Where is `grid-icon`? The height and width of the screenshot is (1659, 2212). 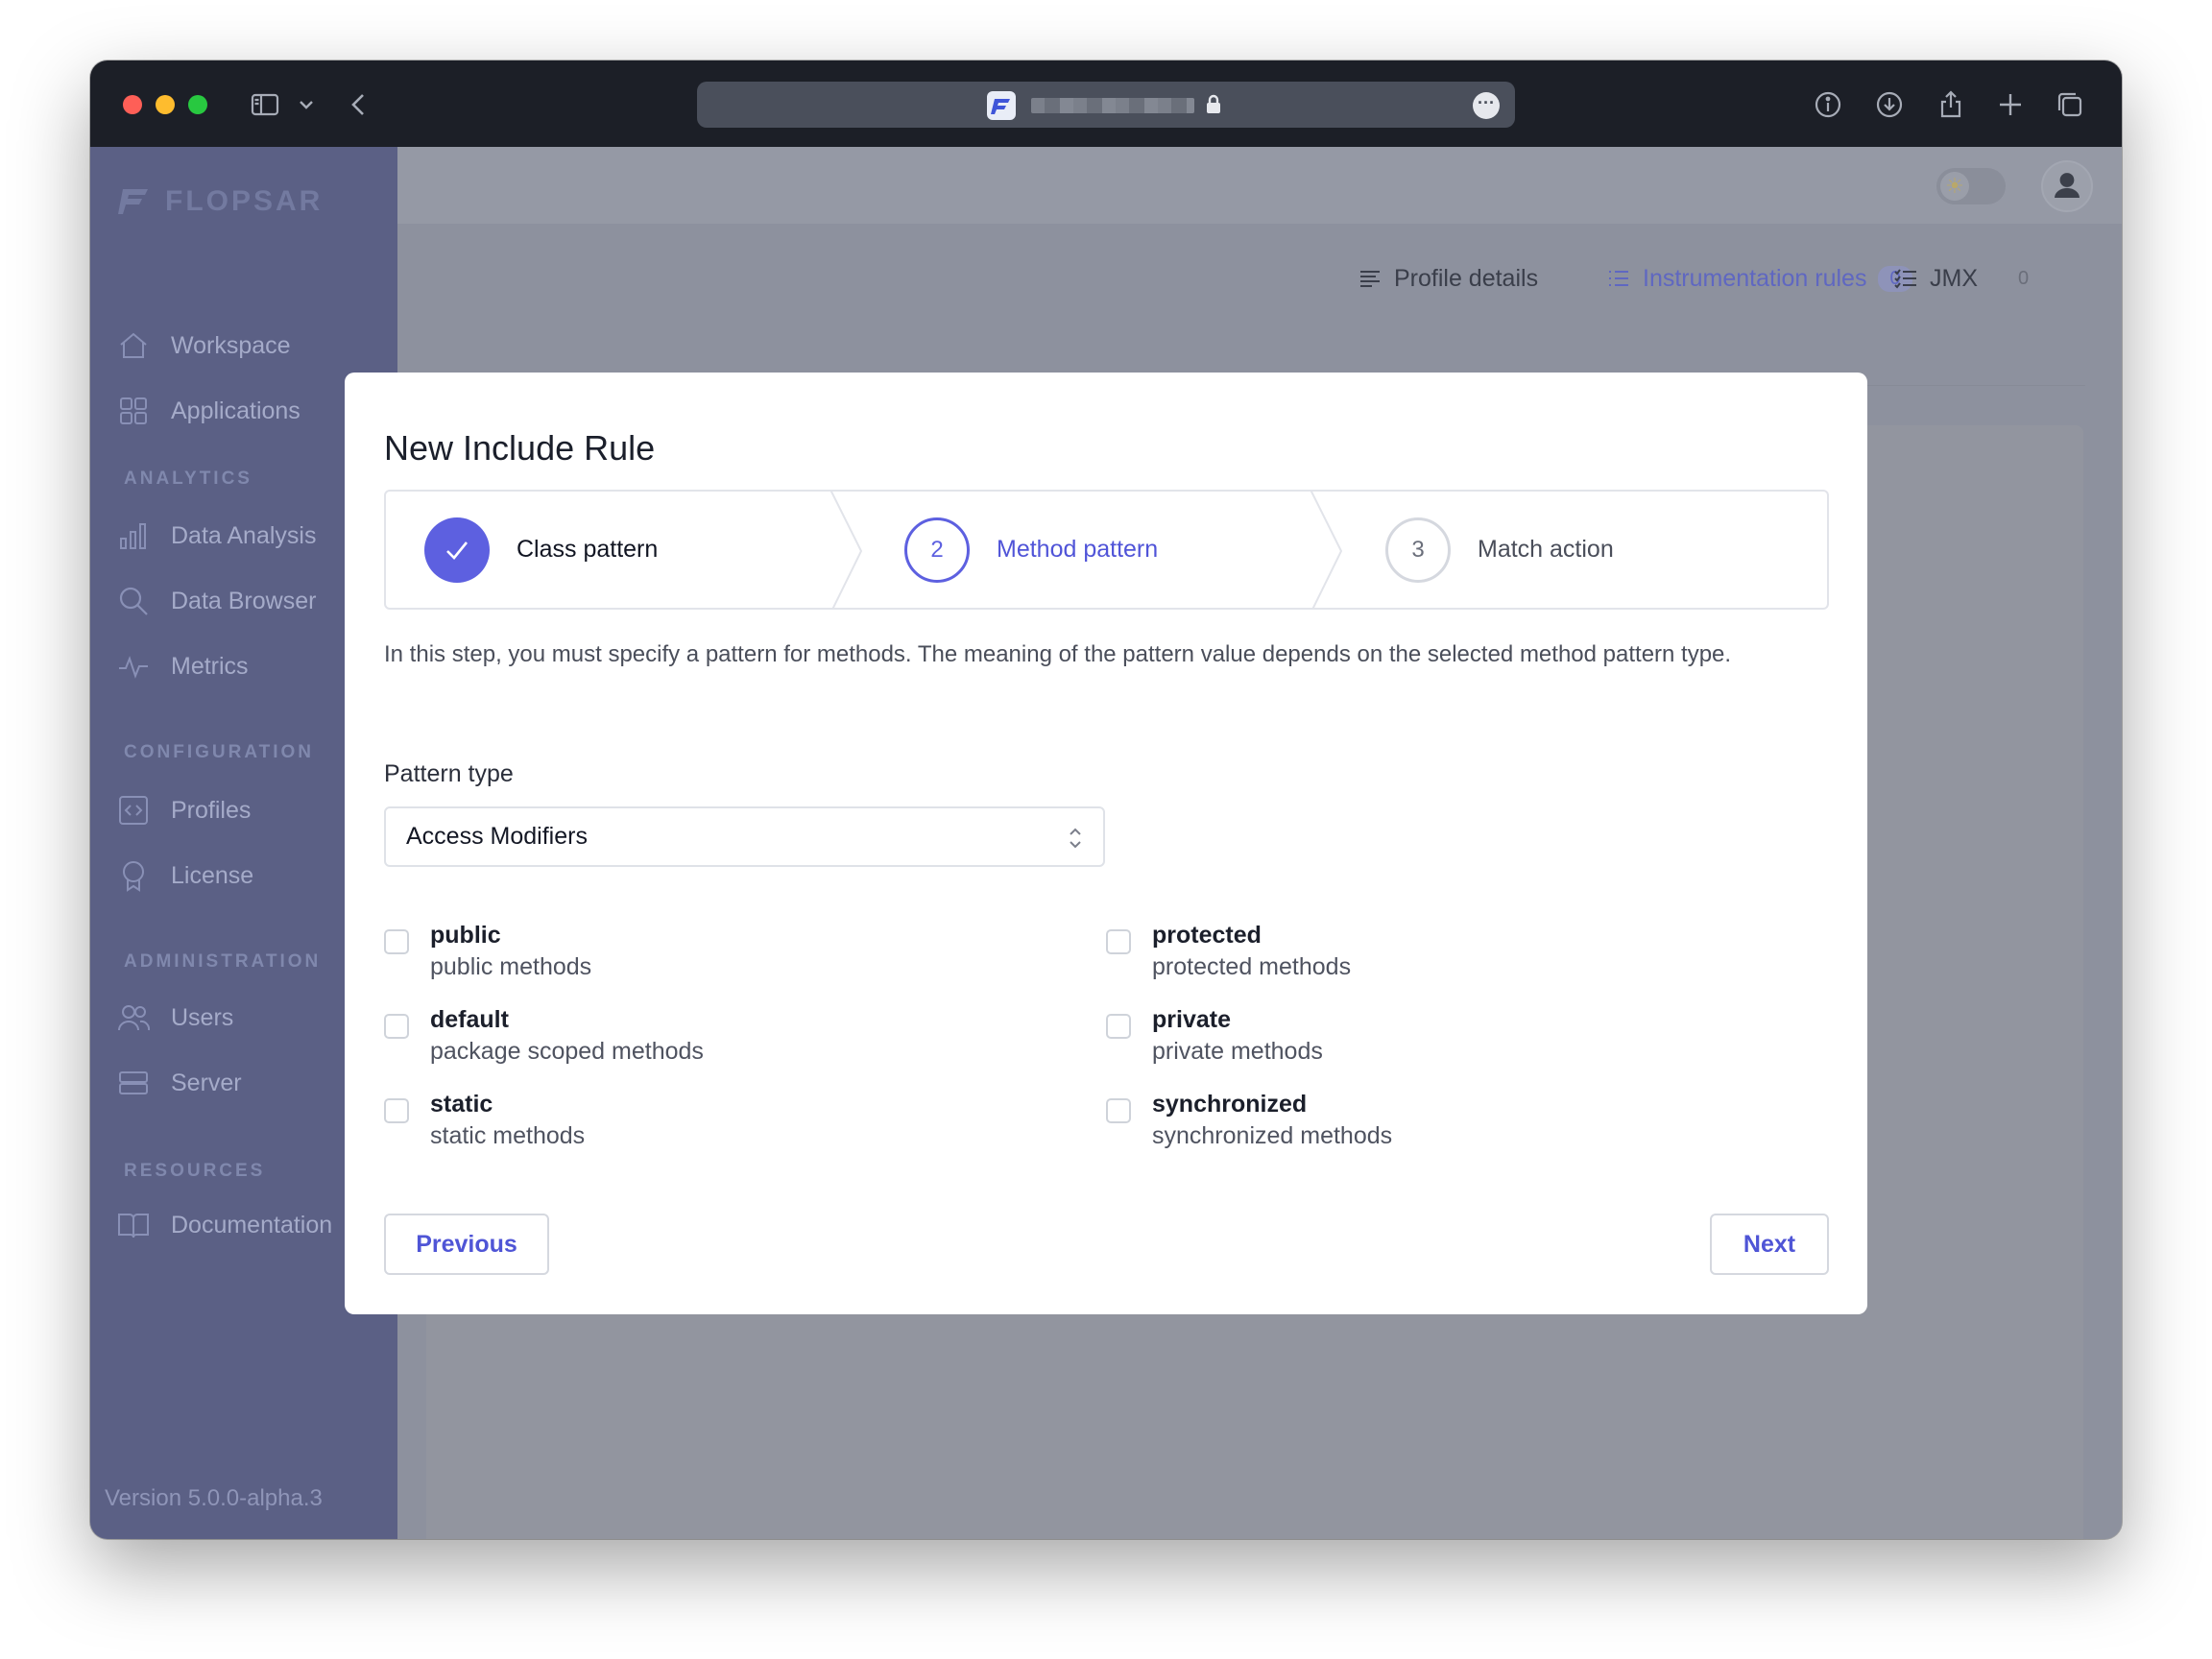
grid-icon is located at coordinates (133, 411).